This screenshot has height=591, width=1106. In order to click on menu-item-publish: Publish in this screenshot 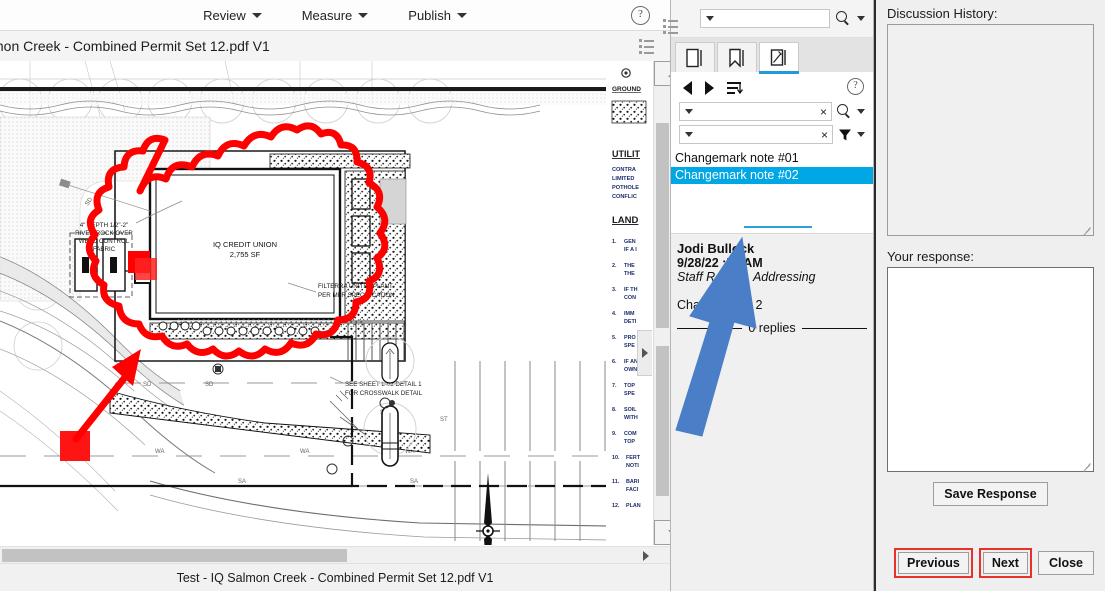, I will do `click(437, 15)`.